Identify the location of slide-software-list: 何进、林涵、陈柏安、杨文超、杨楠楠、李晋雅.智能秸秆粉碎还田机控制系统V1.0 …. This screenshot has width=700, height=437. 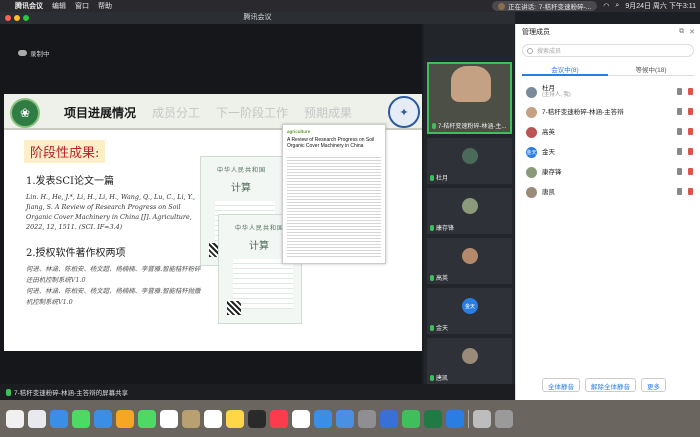
(115, 286).